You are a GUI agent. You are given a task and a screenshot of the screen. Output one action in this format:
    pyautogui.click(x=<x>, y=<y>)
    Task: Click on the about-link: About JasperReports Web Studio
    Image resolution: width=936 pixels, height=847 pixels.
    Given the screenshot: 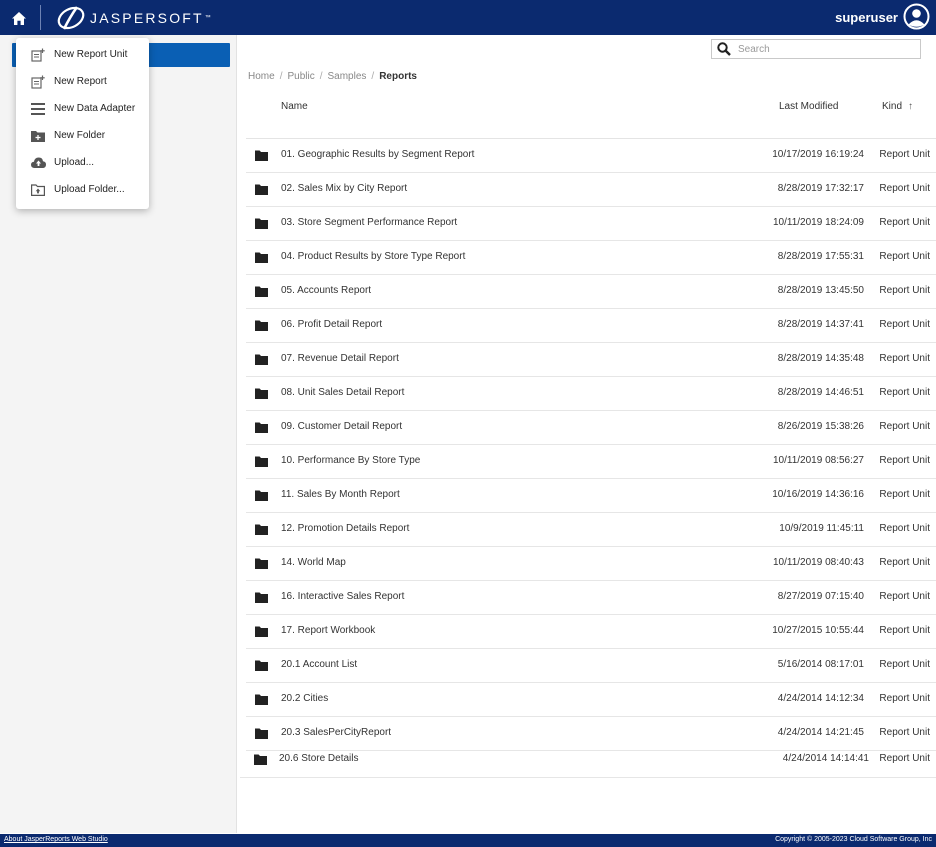 What is the action you would take?
    pyautogui.click(x=56, y=839)
    